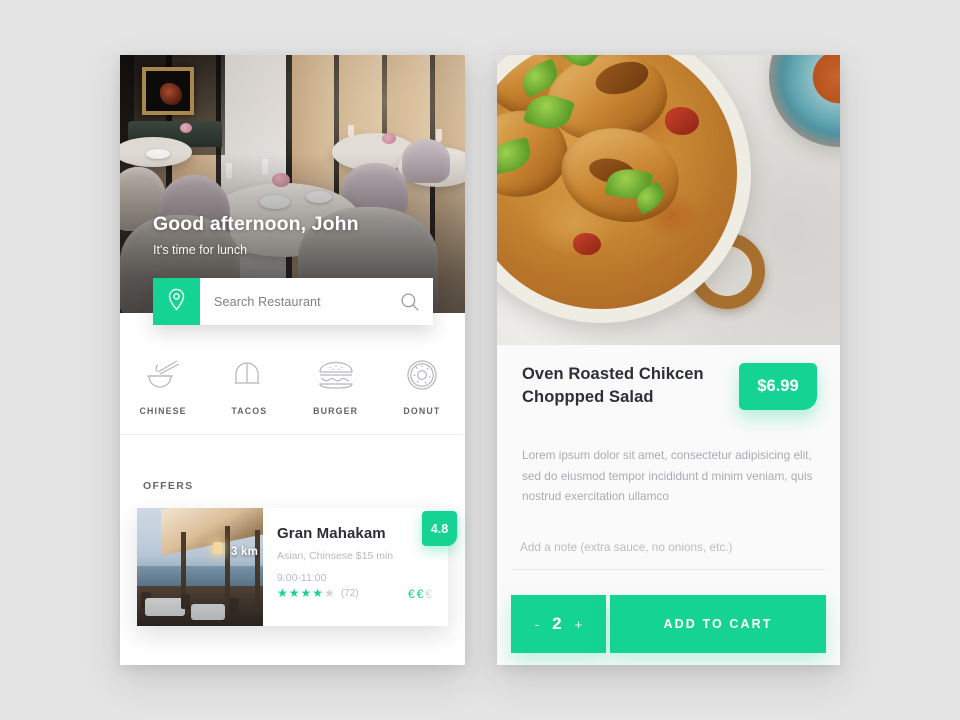 This screenshot has height=720, width=960. I want to click on hero-overlay-gradient, so click(292, 184).